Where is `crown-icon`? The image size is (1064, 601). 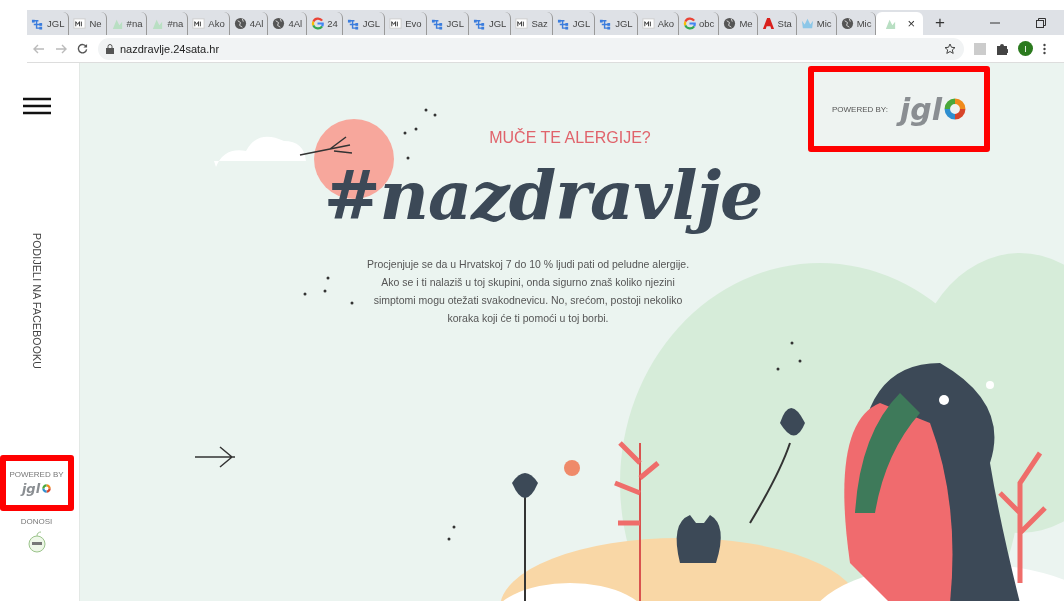
crown-icon is located at coordinates (807, 23).